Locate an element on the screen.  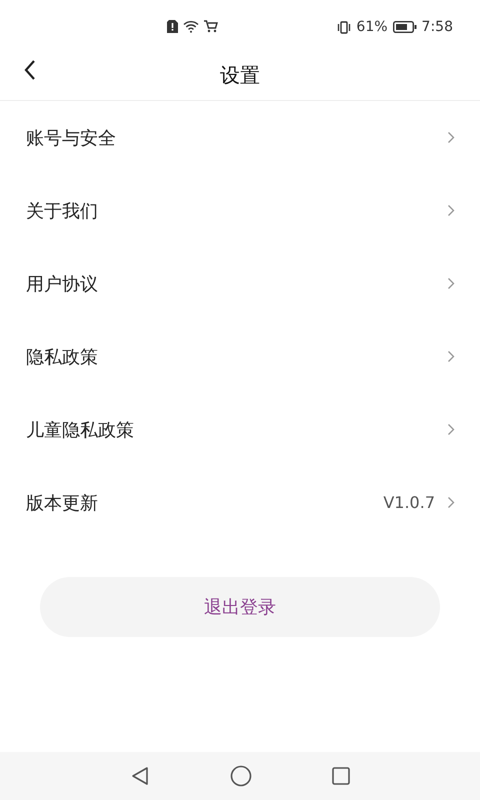
battery-percent: 61% is located at coordinates (372, 27).